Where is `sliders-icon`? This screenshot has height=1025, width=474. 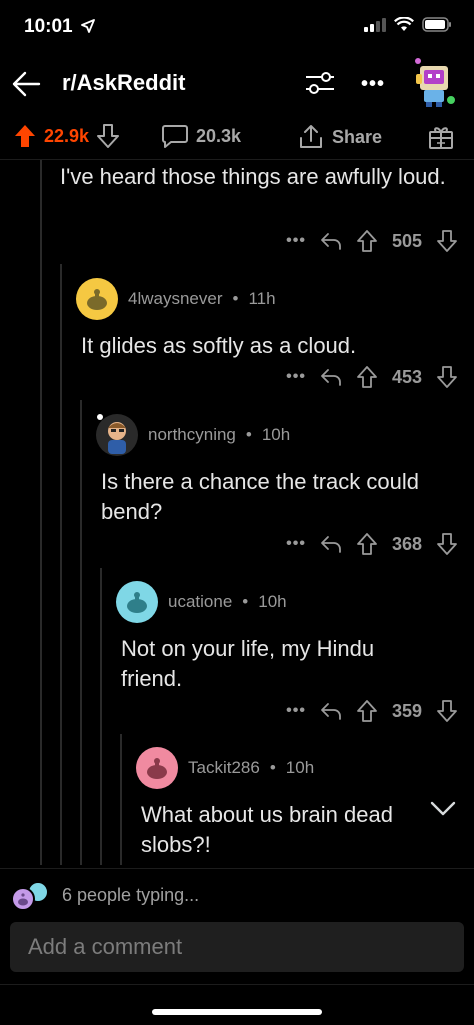
sliders-icon is located at coordinates (320, 83).